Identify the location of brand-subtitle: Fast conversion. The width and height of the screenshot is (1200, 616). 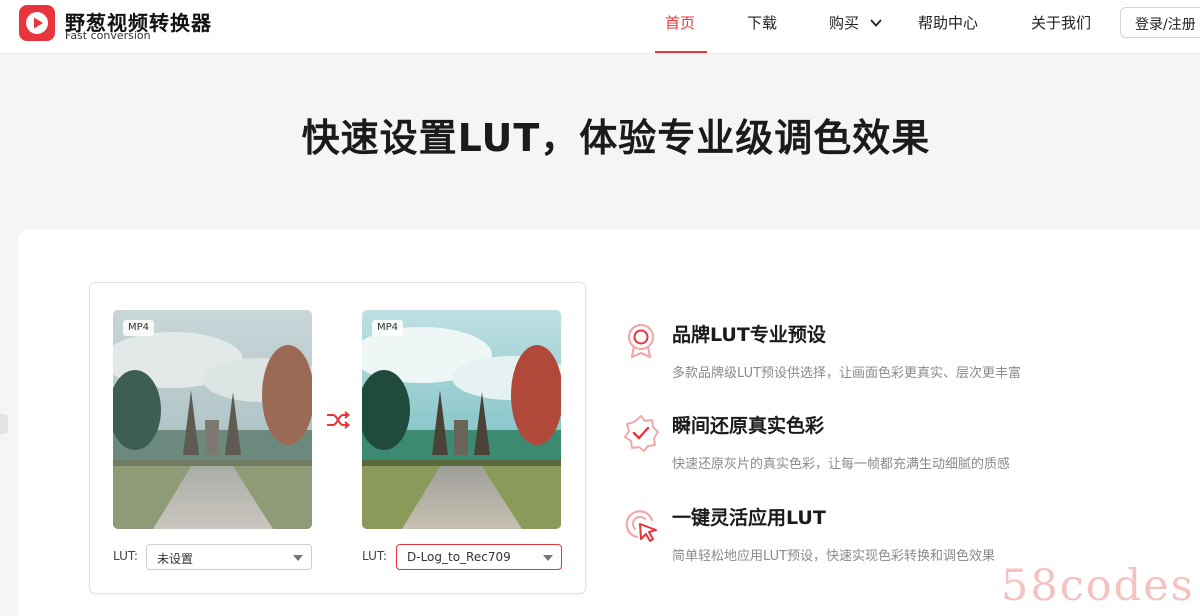
(108, 35).